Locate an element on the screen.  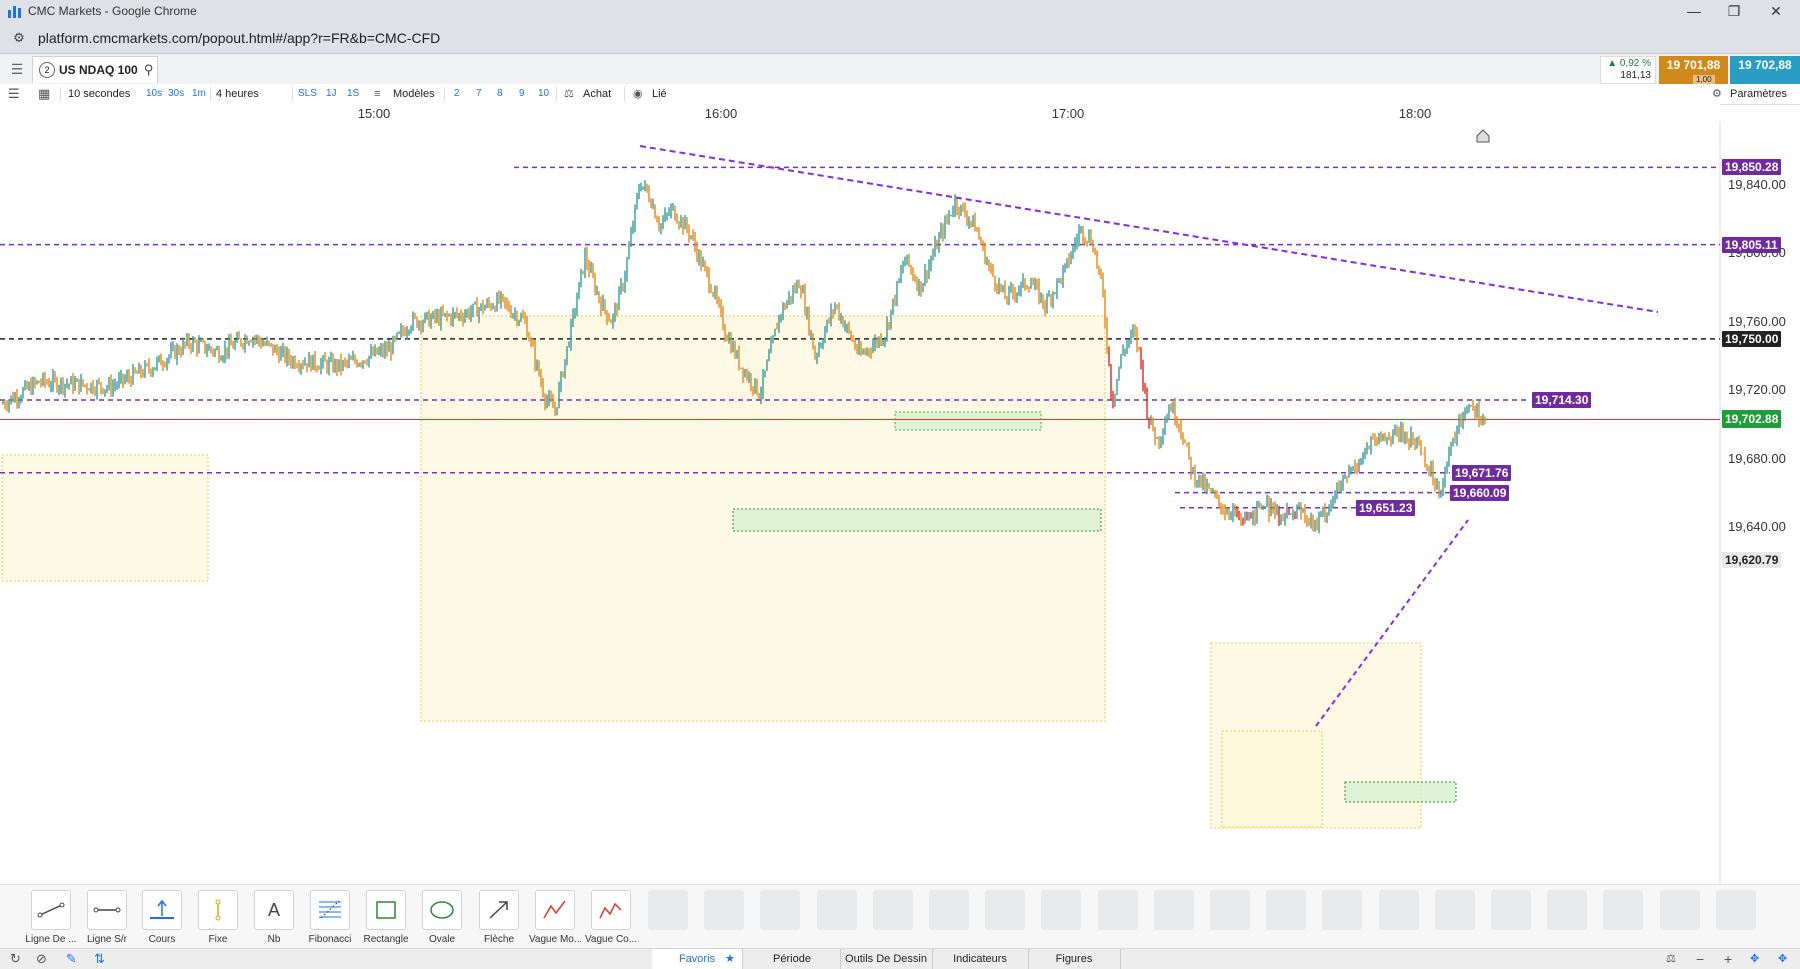
favorites-star-icon: ★ is located at coordinates (730, 959).